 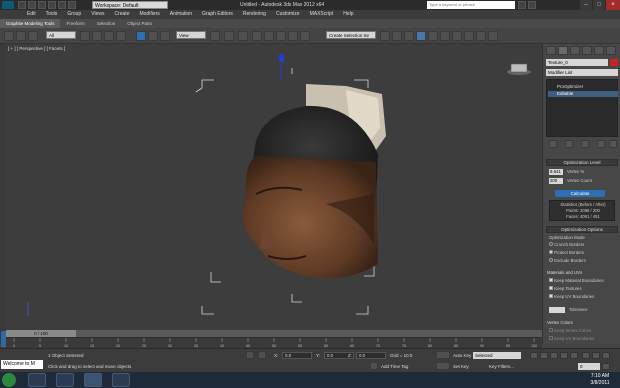 What do you see at coordinates (31, 14) in the screenshot?
I see `menu-edit: Edit` at bounding box center [31, 14].